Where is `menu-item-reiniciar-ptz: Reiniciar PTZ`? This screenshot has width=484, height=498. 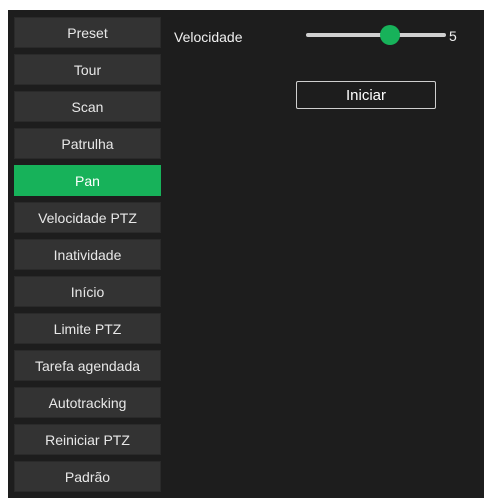 menu-item-reiniciar-ptz: Reiniciar PTZ is located at coordinates (87, 439).